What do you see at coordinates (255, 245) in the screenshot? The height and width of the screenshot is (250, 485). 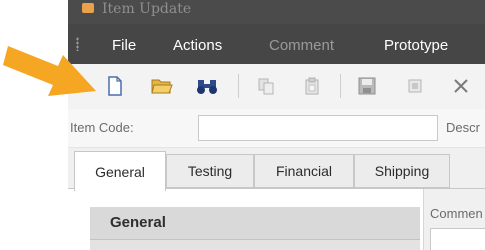 I see `group-subrow` at bounding box center [255, 245].